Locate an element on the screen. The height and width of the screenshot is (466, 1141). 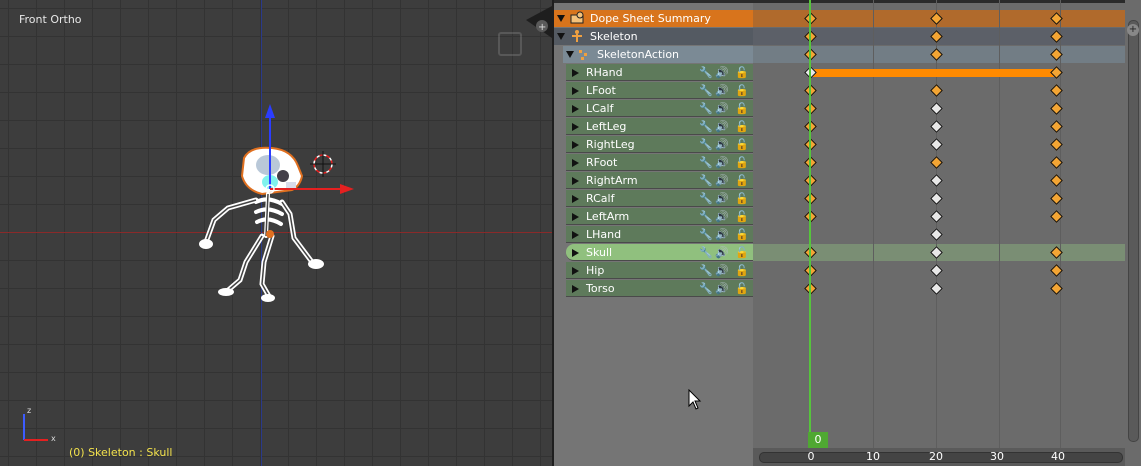
bone-channel-row: RFoot 🔧 🔊 🔓 is located at coordinates (659, 162).